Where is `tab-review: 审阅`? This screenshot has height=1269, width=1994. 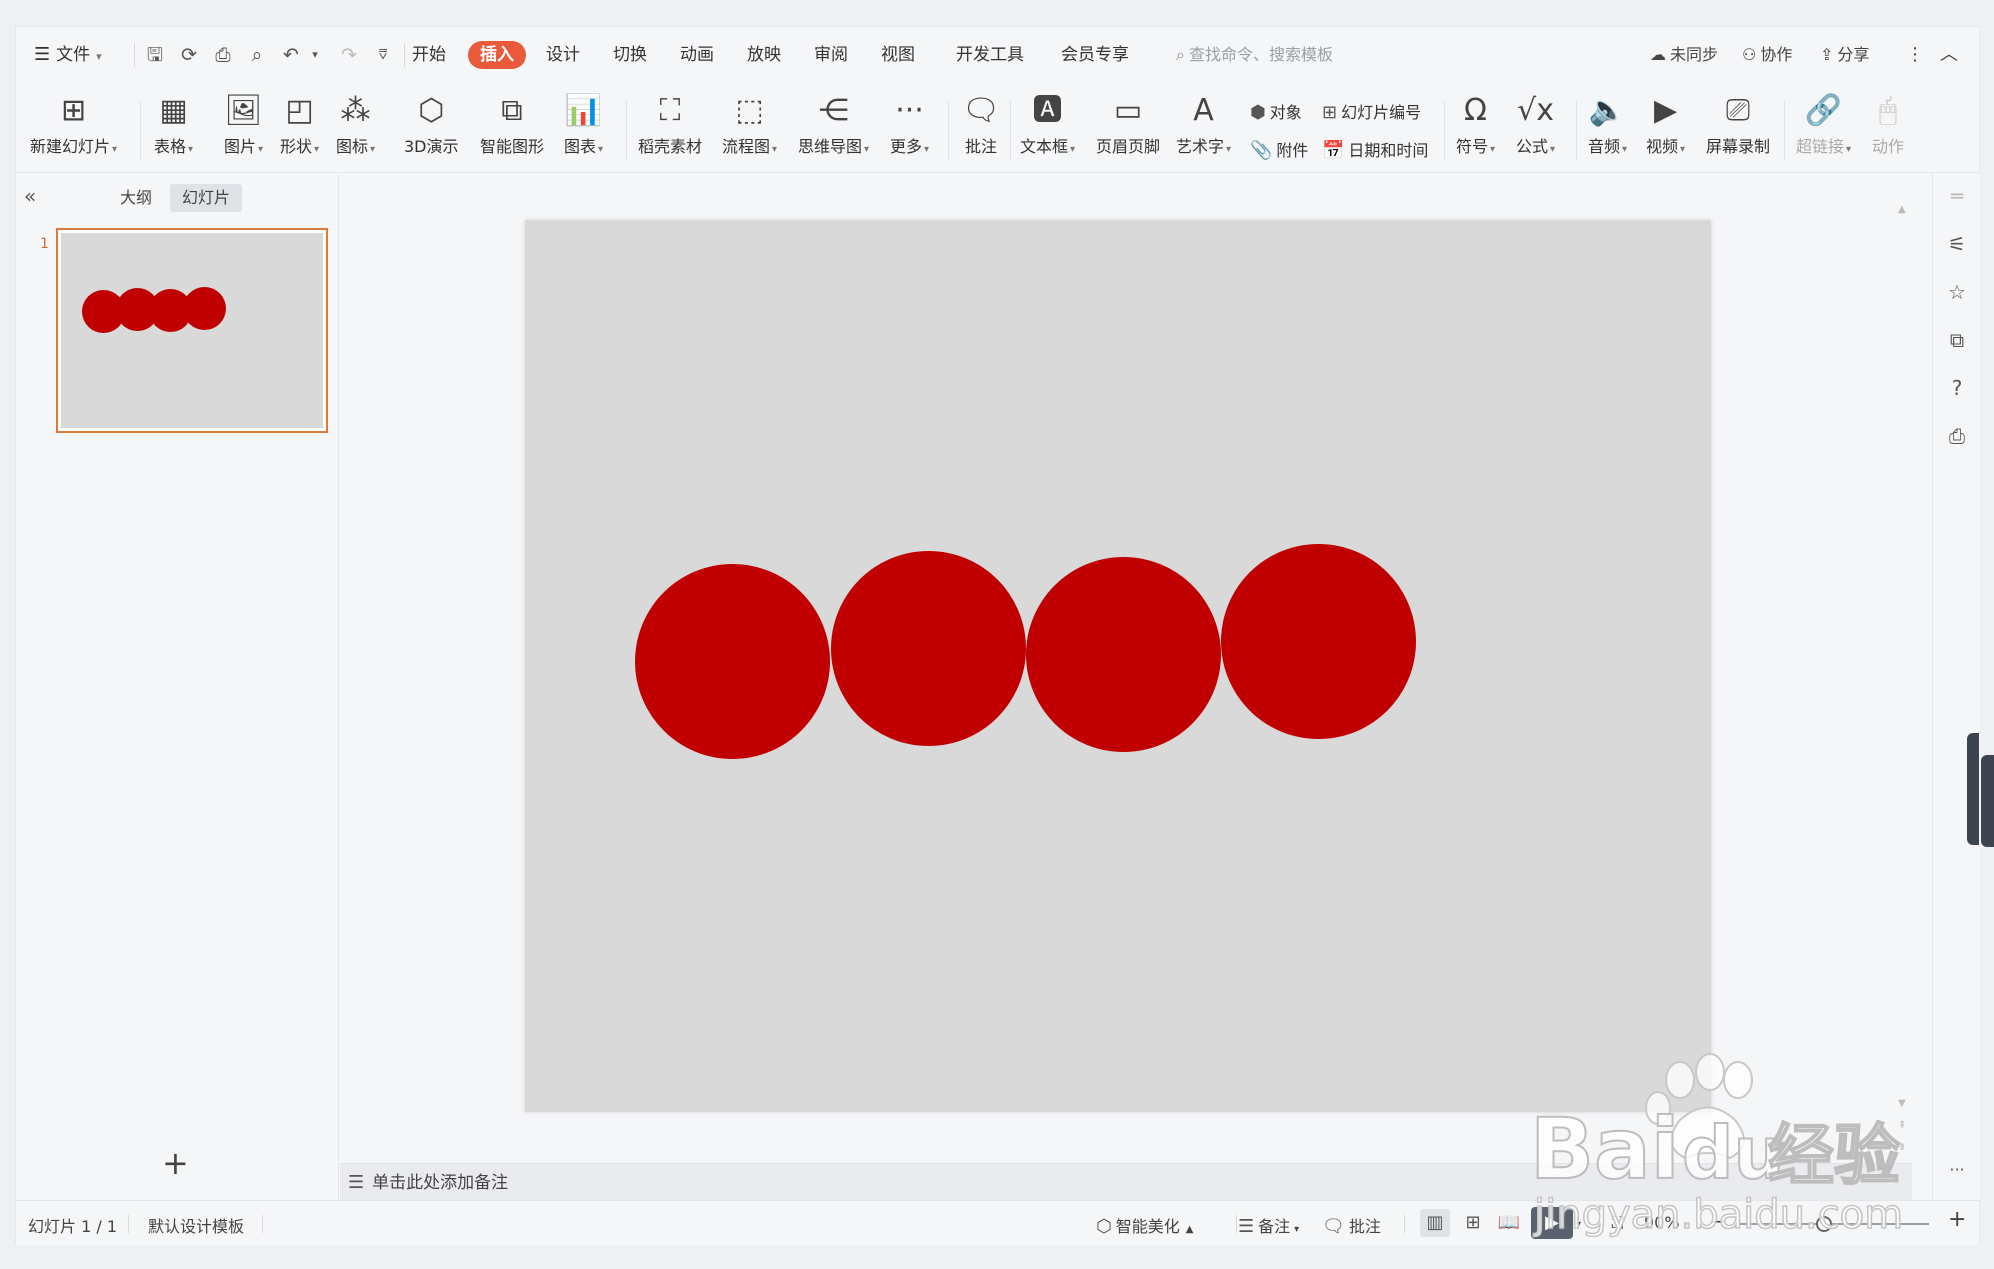
tab-review: 审阅 is located at coordinates (831, 55).